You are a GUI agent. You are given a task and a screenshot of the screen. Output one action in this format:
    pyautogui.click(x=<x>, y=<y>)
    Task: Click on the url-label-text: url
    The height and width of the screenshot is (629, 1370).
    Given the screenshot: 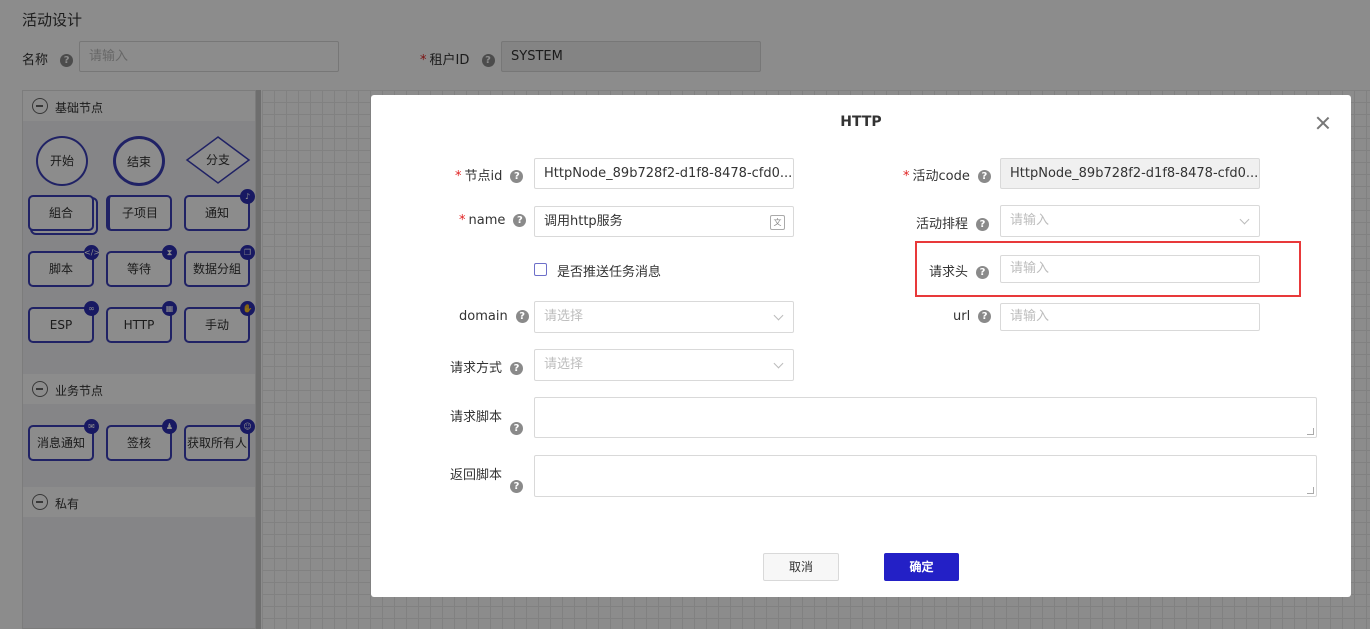 What is the action you would take?
    pyautogui.click(x=962, y=316)
    